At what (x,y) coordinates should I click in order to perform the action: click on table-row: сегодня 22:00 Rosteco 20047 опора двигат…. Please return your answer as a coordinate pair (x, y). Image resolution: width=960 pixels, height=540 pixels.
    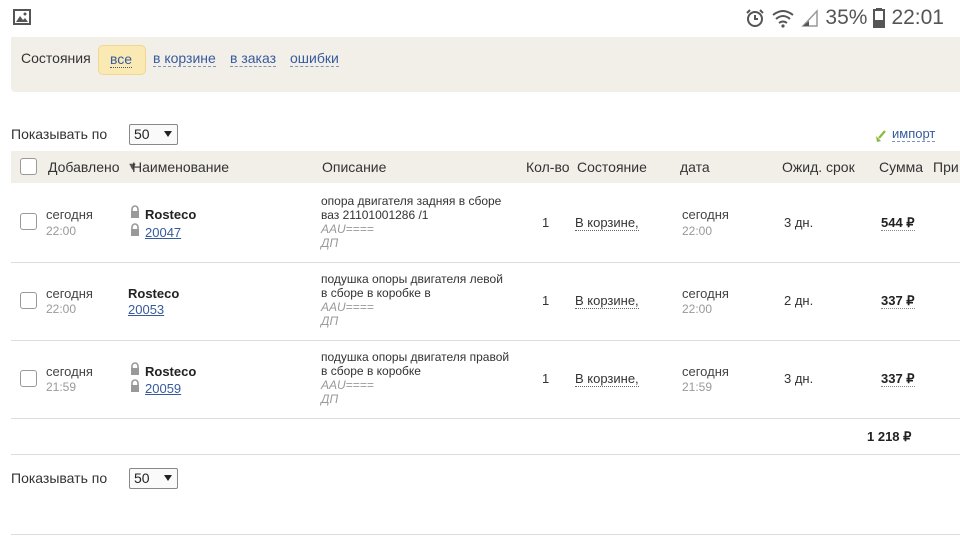
    Looking at the image, I should click on (485, 223).